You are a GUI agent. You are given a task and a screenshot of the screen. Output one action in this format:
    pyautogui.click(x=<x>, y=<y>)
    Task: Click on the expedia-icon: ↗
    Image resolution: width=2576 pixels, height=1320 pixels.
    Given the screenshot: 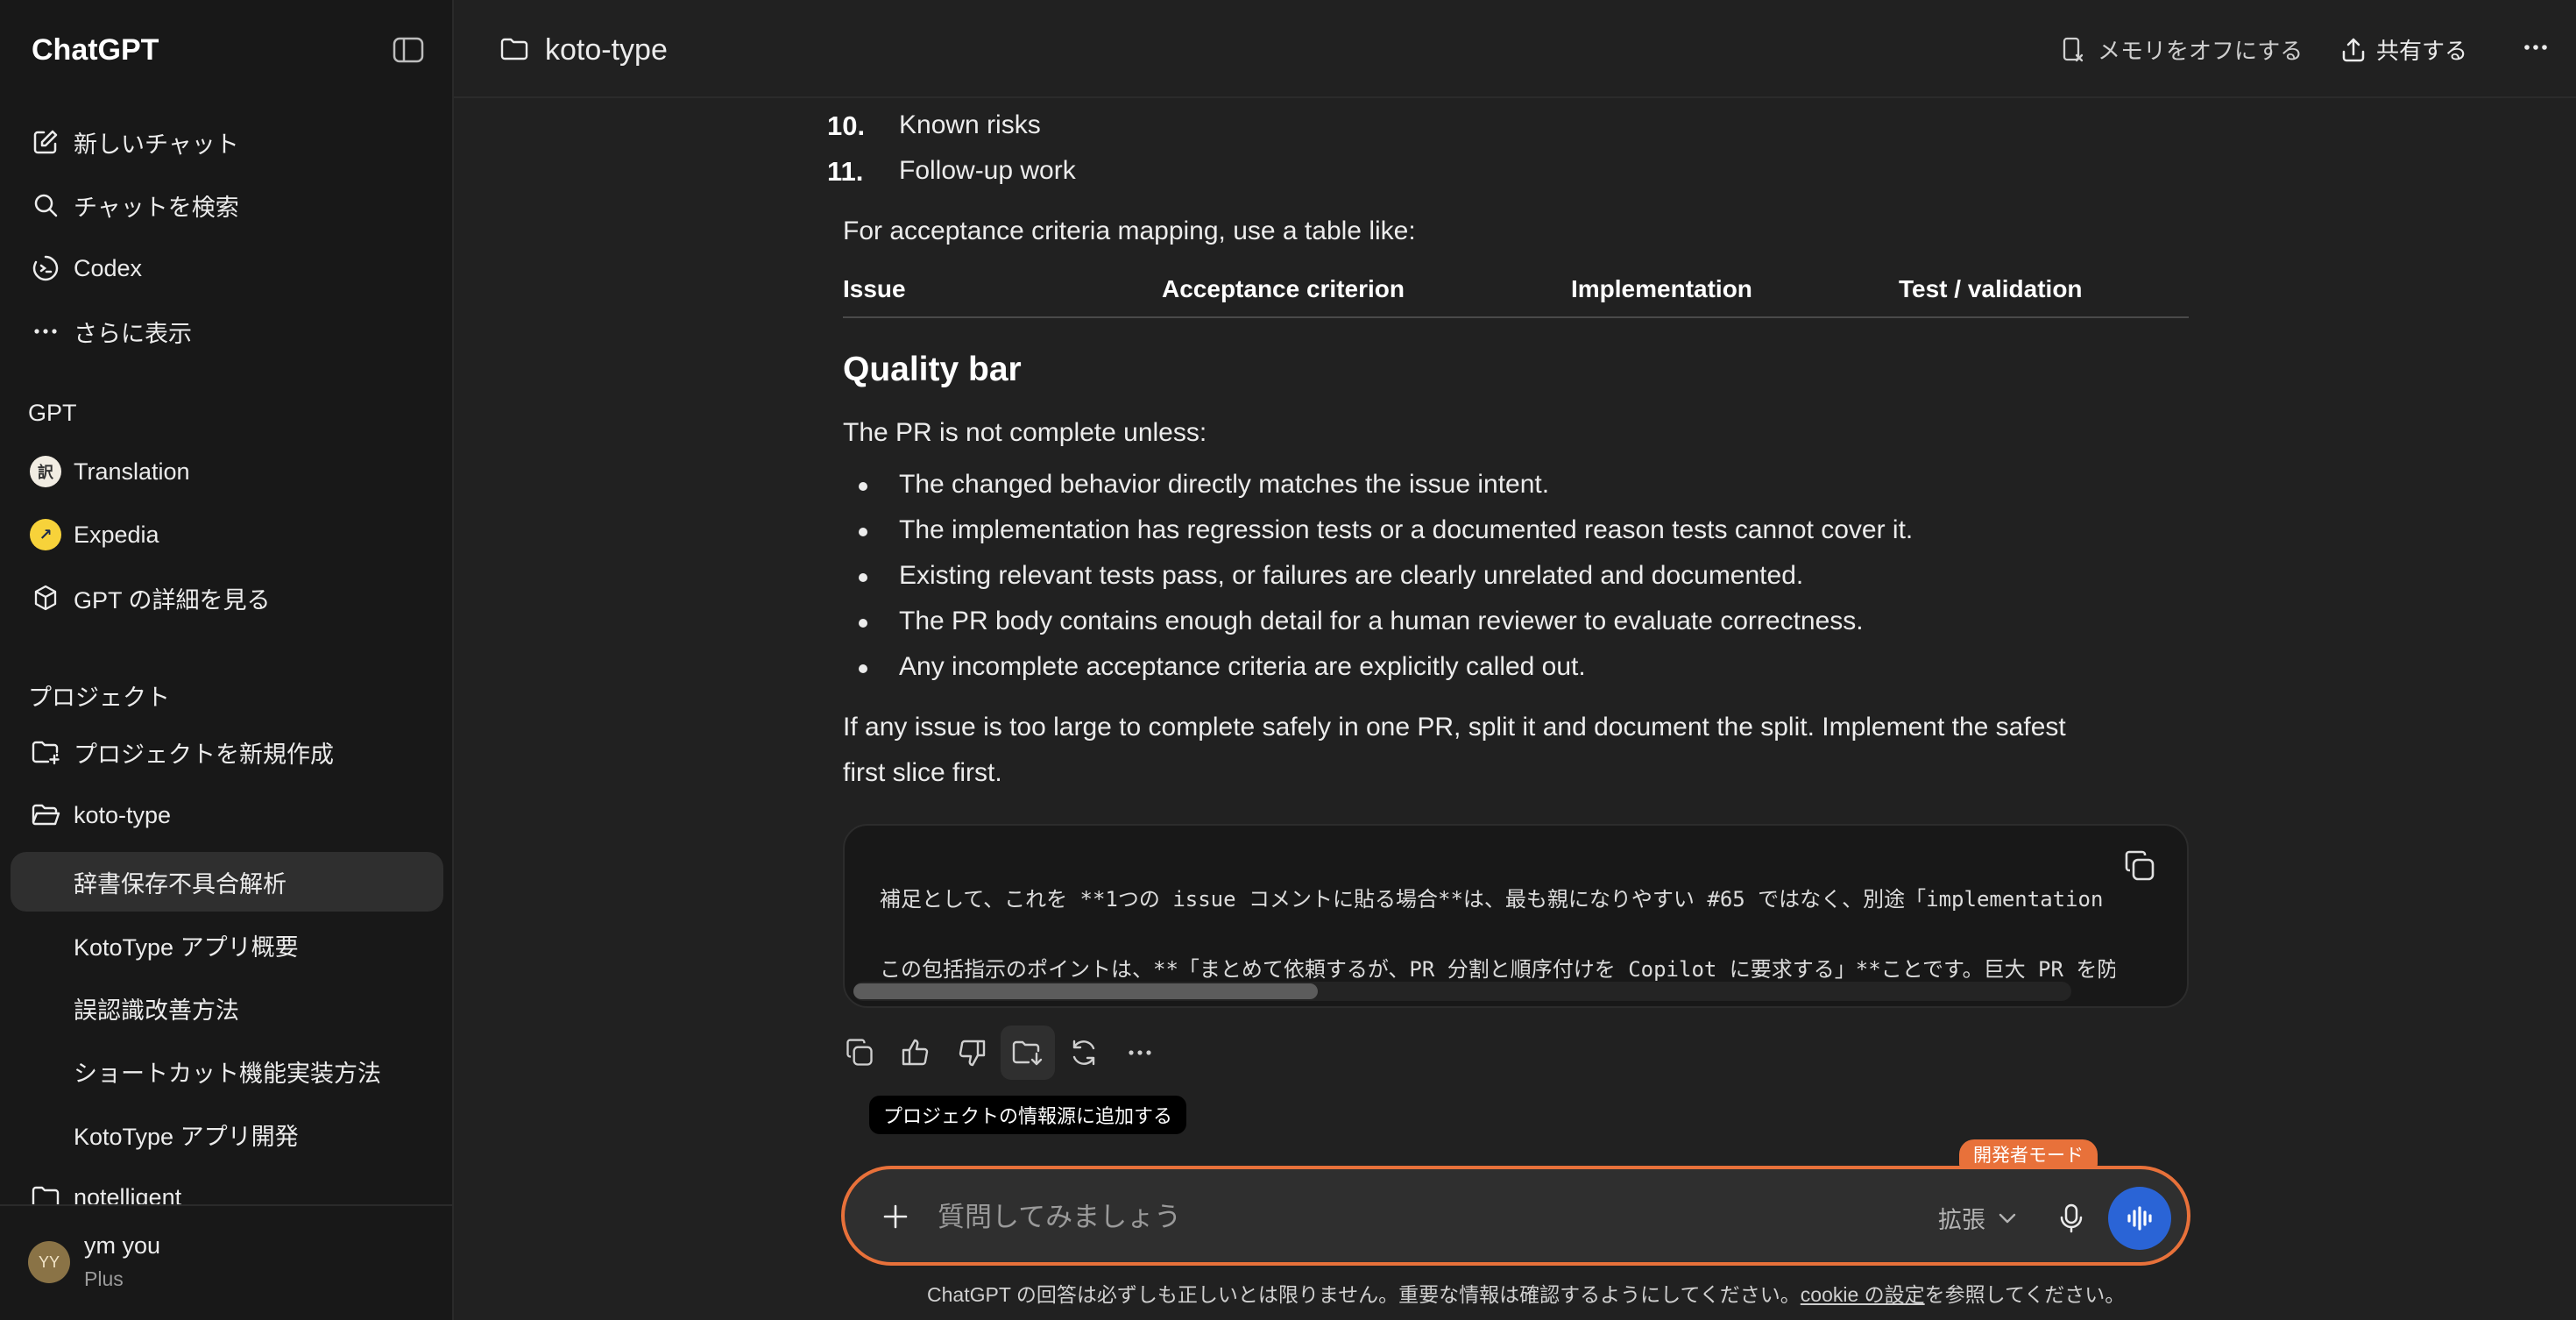 What is the action you would take?
    pyautogui.click(x=45, y=534)
    